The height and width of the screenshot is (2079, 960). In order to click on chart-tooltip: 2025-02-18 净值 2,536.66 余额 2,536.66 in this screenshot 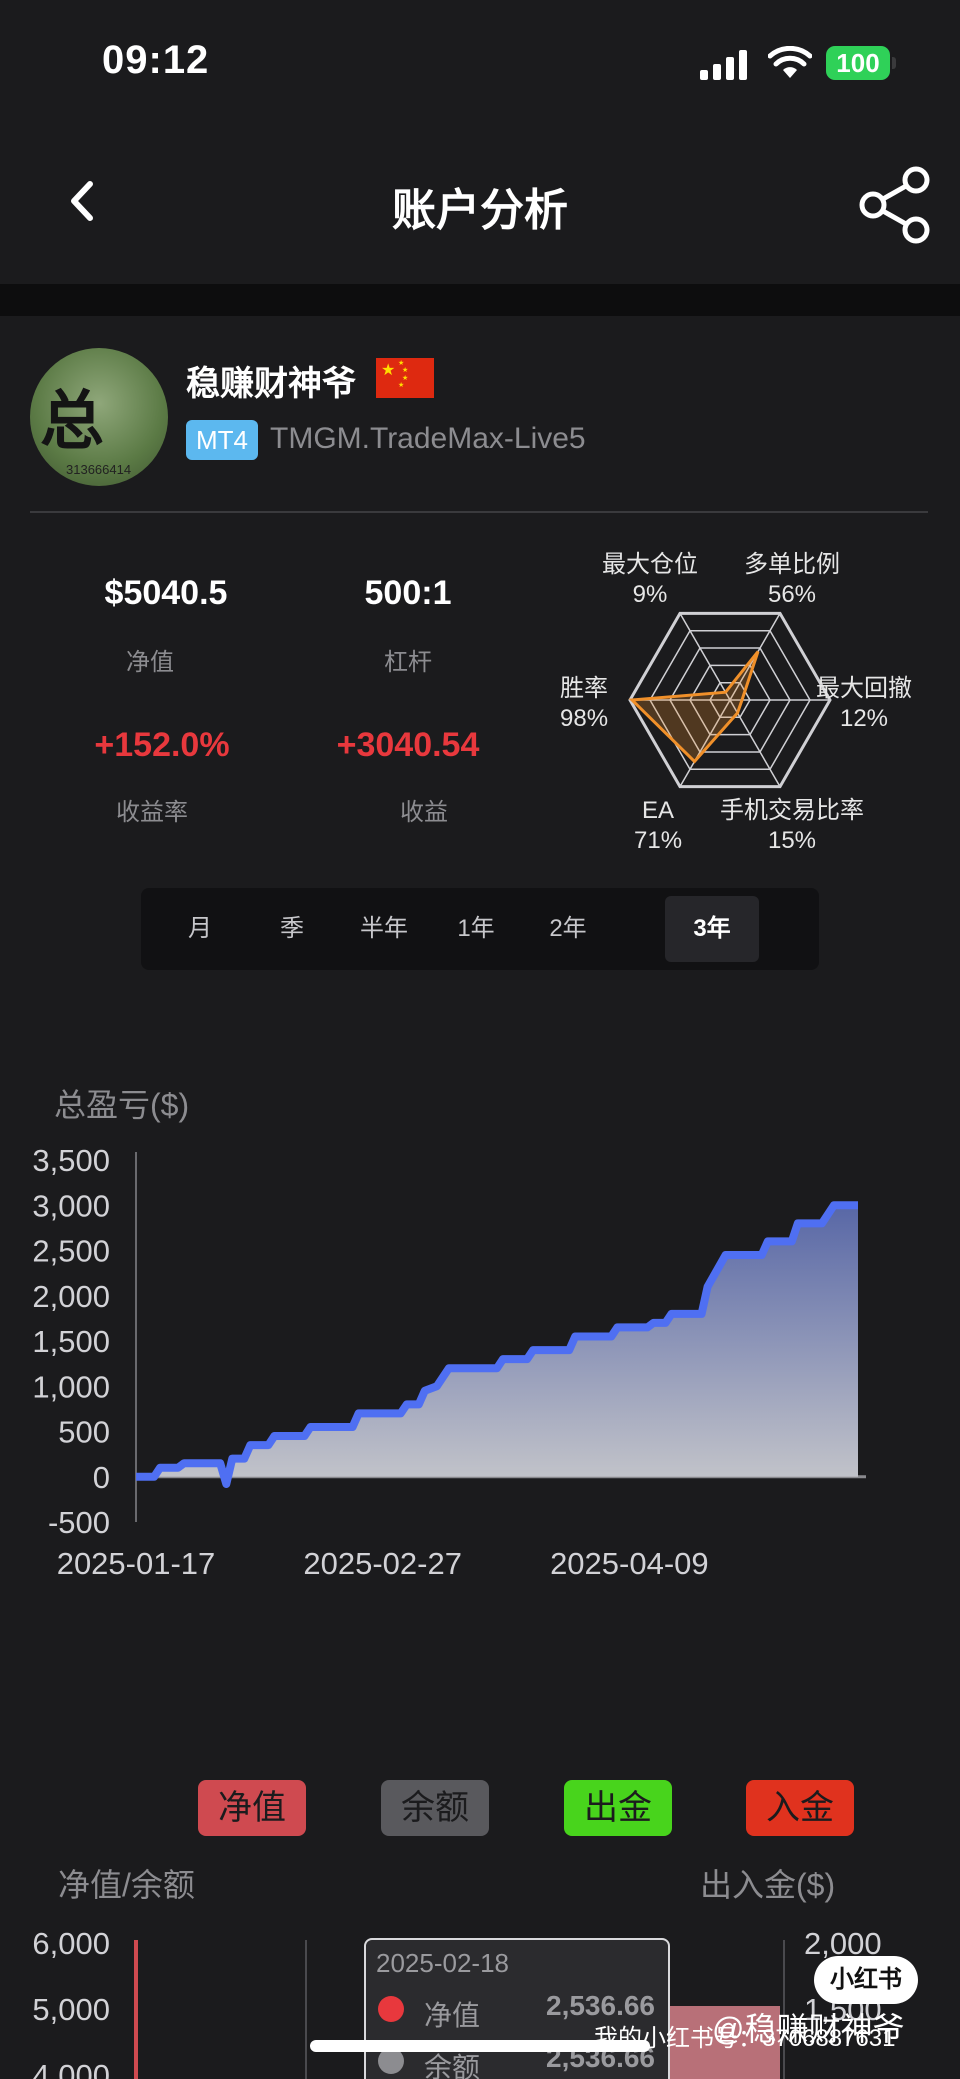, I will do `click(517, 2008)`.